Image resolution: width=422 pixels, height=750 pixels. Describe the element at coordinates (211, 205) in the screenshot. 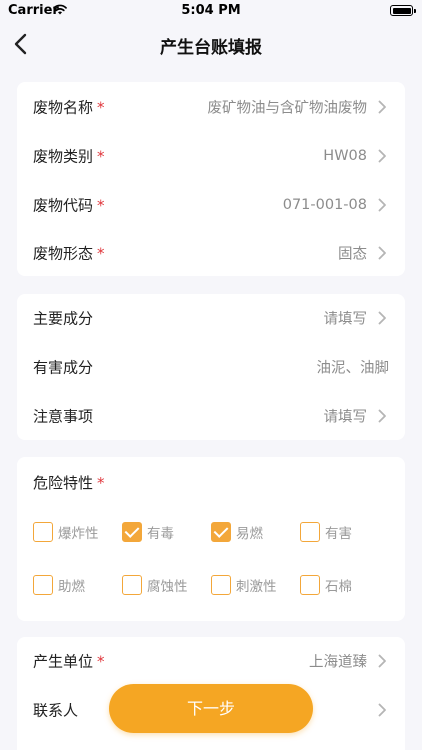

I see `waste-row-3: 废物代码 * 071-001-08` at that location.